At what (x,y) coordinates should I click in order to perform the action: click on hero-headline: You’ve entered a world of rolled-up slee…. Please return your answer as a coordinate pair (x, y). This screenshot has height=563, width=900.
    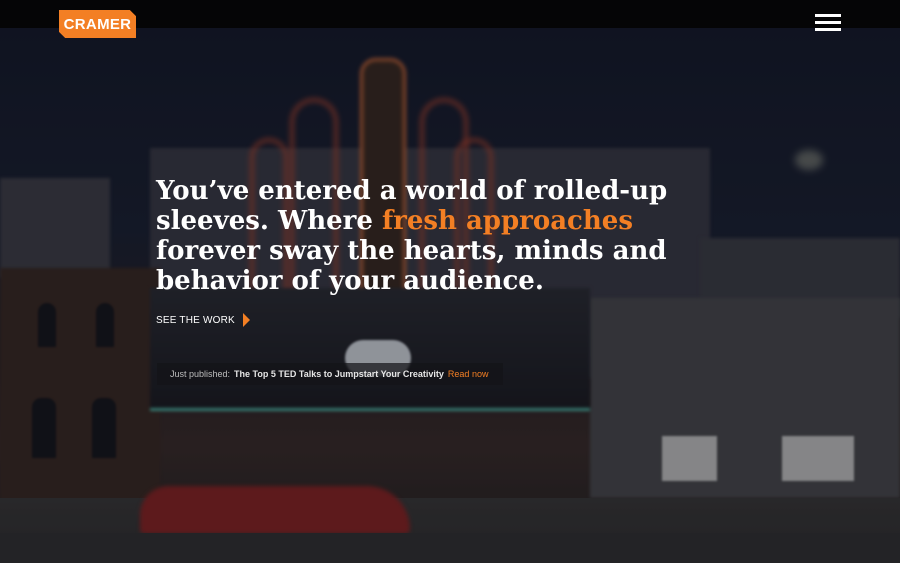
    Looking at the image, I should click on (446, 236).